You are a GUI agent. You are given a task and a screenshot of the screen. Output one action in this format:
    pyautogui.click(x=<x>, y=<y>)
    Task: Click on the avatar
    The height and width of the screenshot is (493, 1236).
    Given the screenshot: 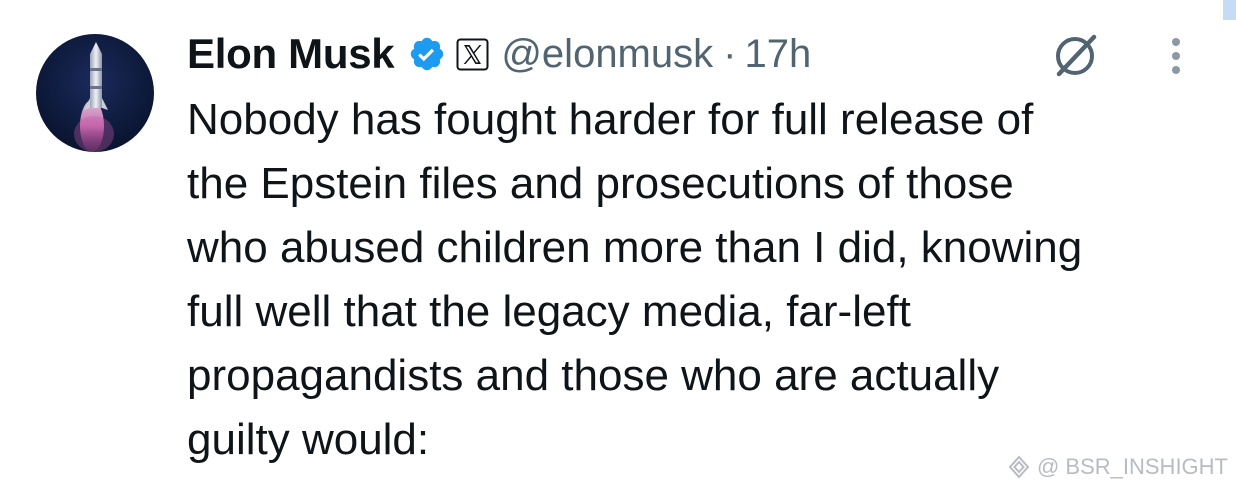 What is the action you would take?
    pyautogui.click(x=95, y=93)
    